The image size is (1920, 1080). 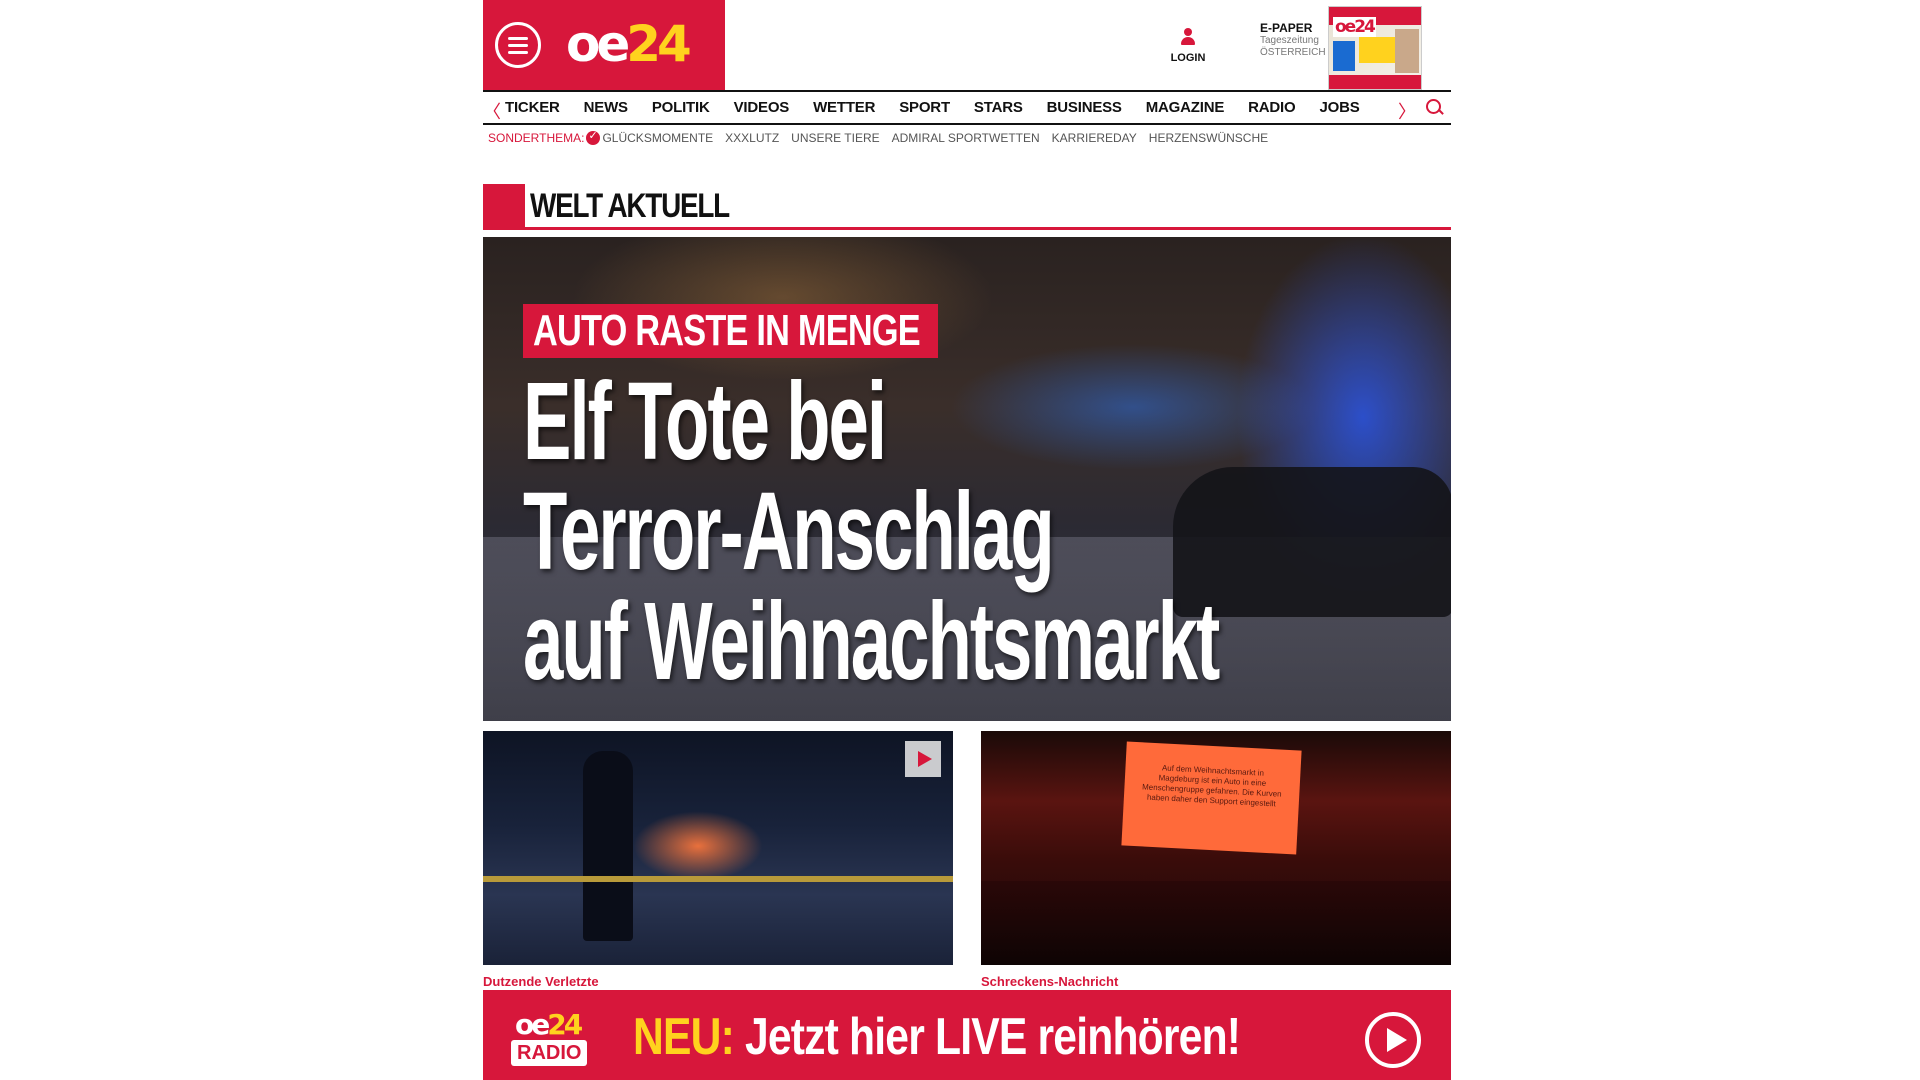 I want to click on chevron-right-icon: 〉, so click(x=1407, y=111).